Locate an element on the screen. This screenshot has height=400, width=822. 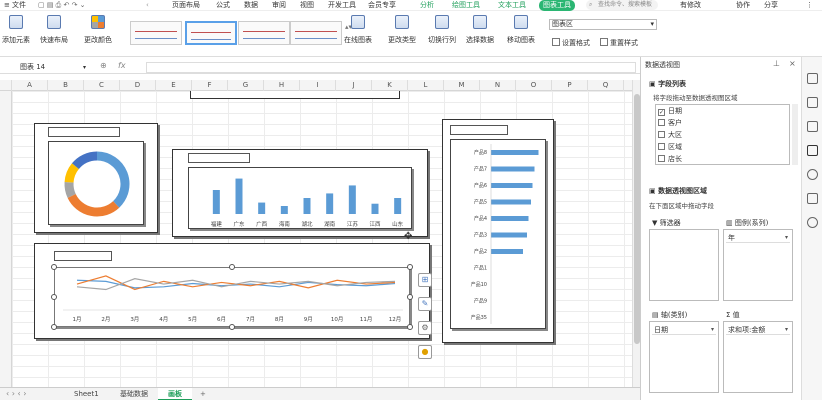
menu-member: 会员专享 is located at coordinates (382, 5).